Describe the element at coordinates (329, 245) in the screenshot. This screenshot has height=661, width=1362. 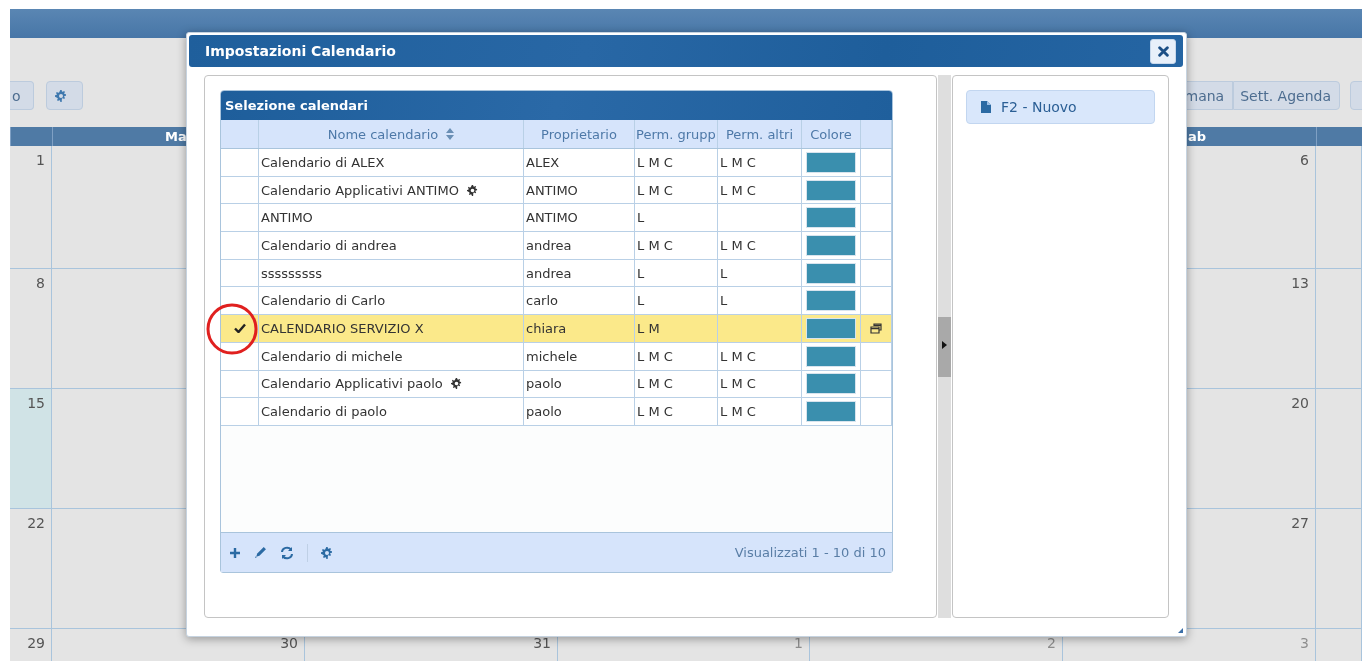
I see `table-cell: Calendario di andrea` at that location.